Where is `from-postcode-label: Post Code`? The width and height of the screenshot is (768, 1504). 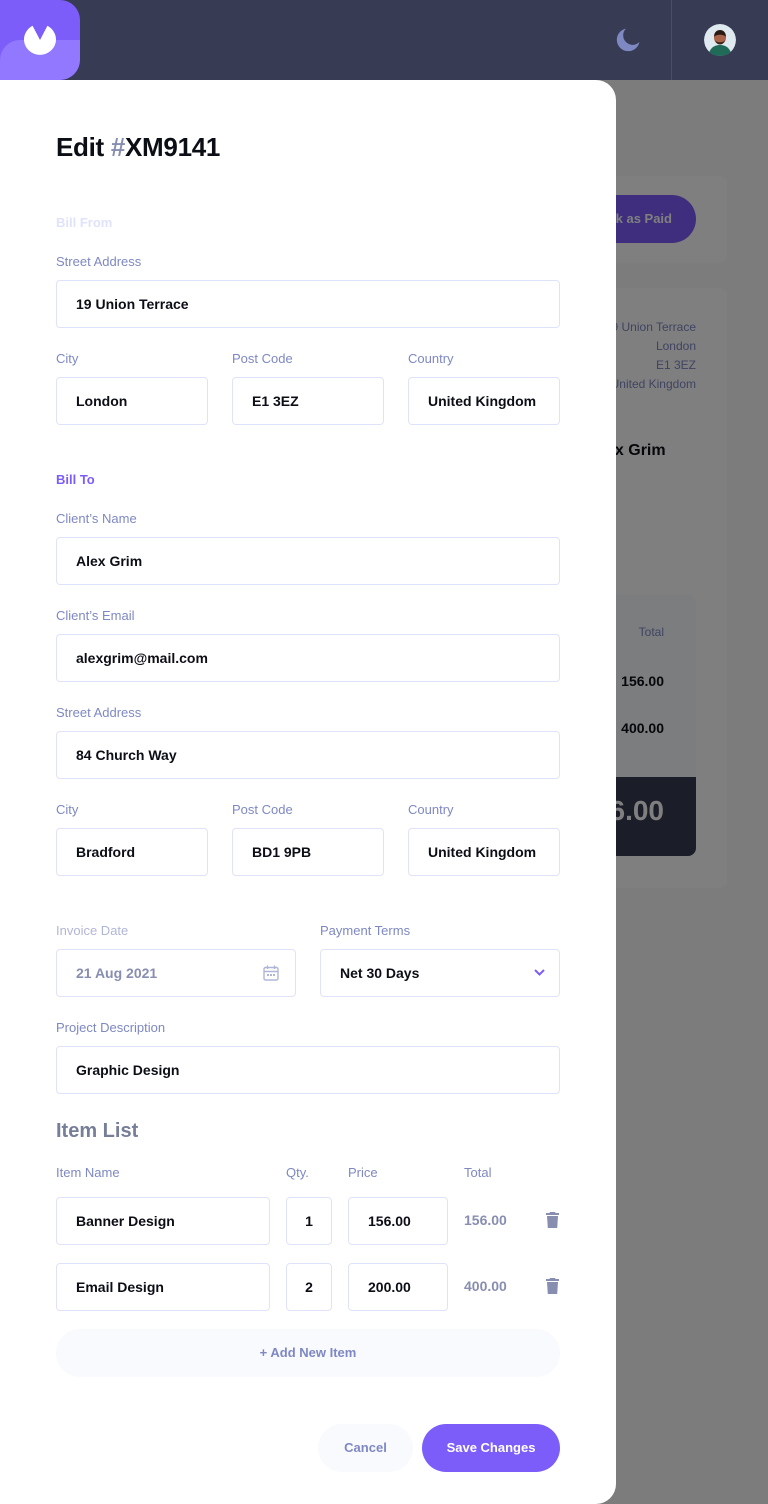
from-postcode-label: Post Code is located at coordinates (262, 358).